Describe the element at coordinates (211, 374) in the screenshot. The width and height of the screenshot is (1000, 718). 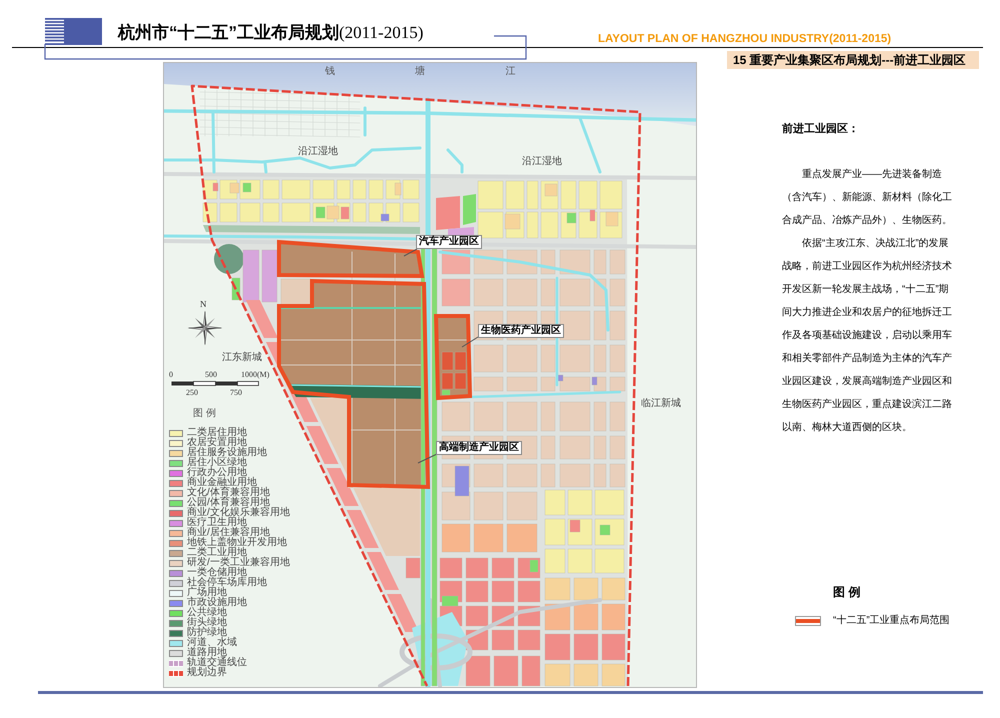
I see `scale-label: 500` at that location.